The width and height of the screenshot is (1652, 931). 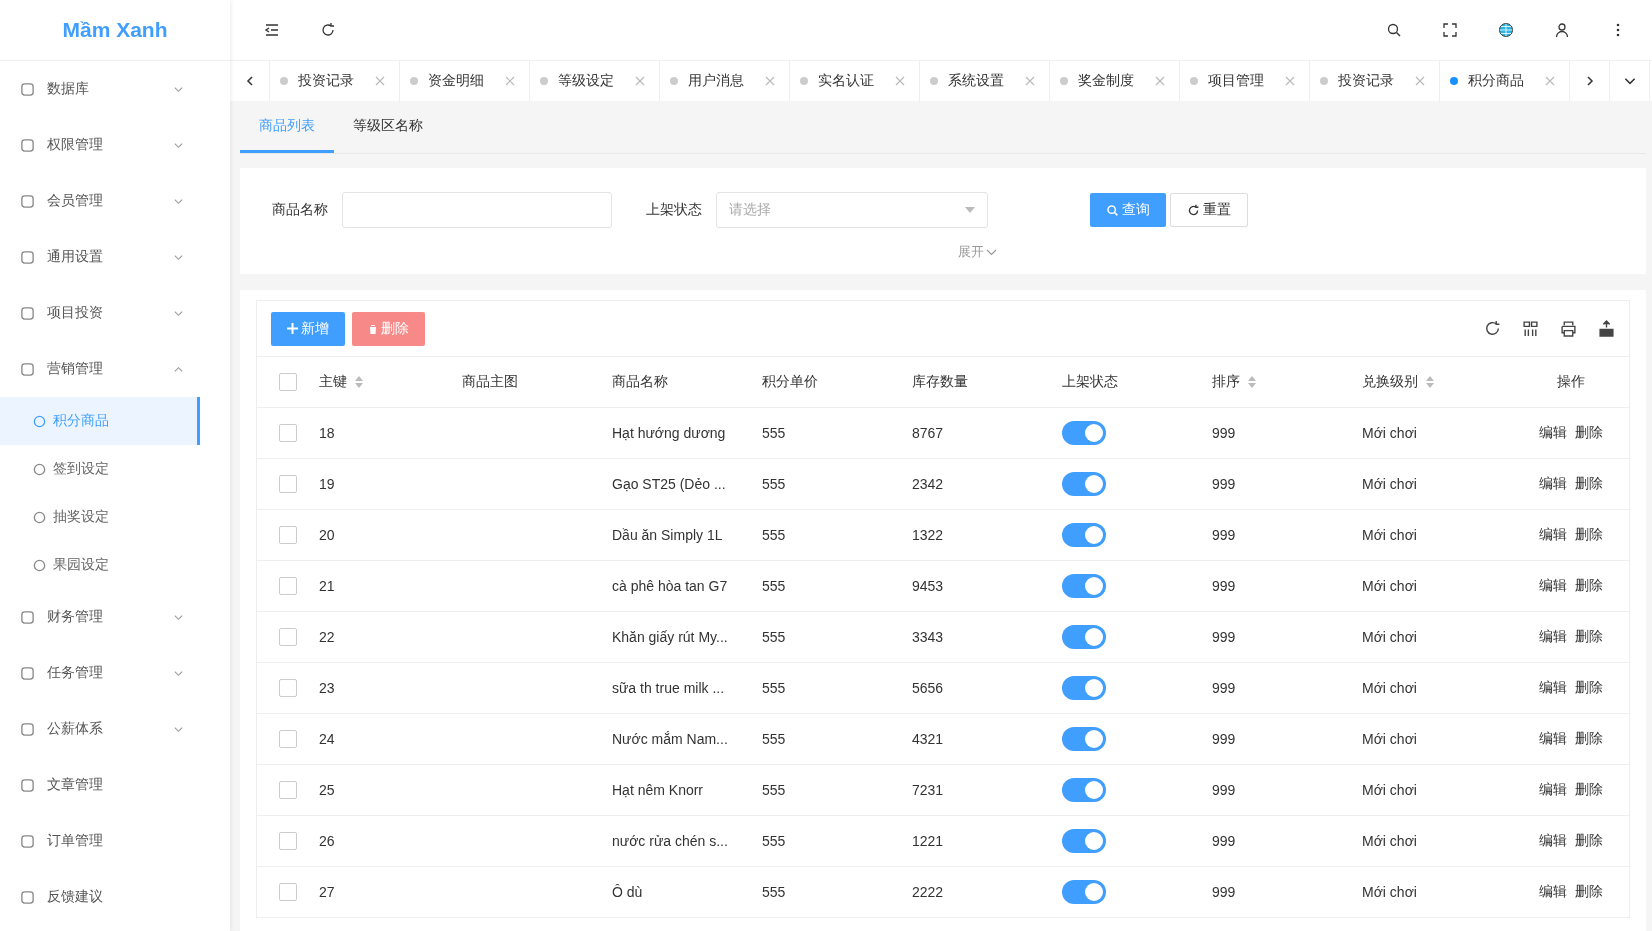 What do you see at coordinates (1398, 382) in the screenshot?
I see `column-header: 兑换级别` at bounding box center [1398, 382].